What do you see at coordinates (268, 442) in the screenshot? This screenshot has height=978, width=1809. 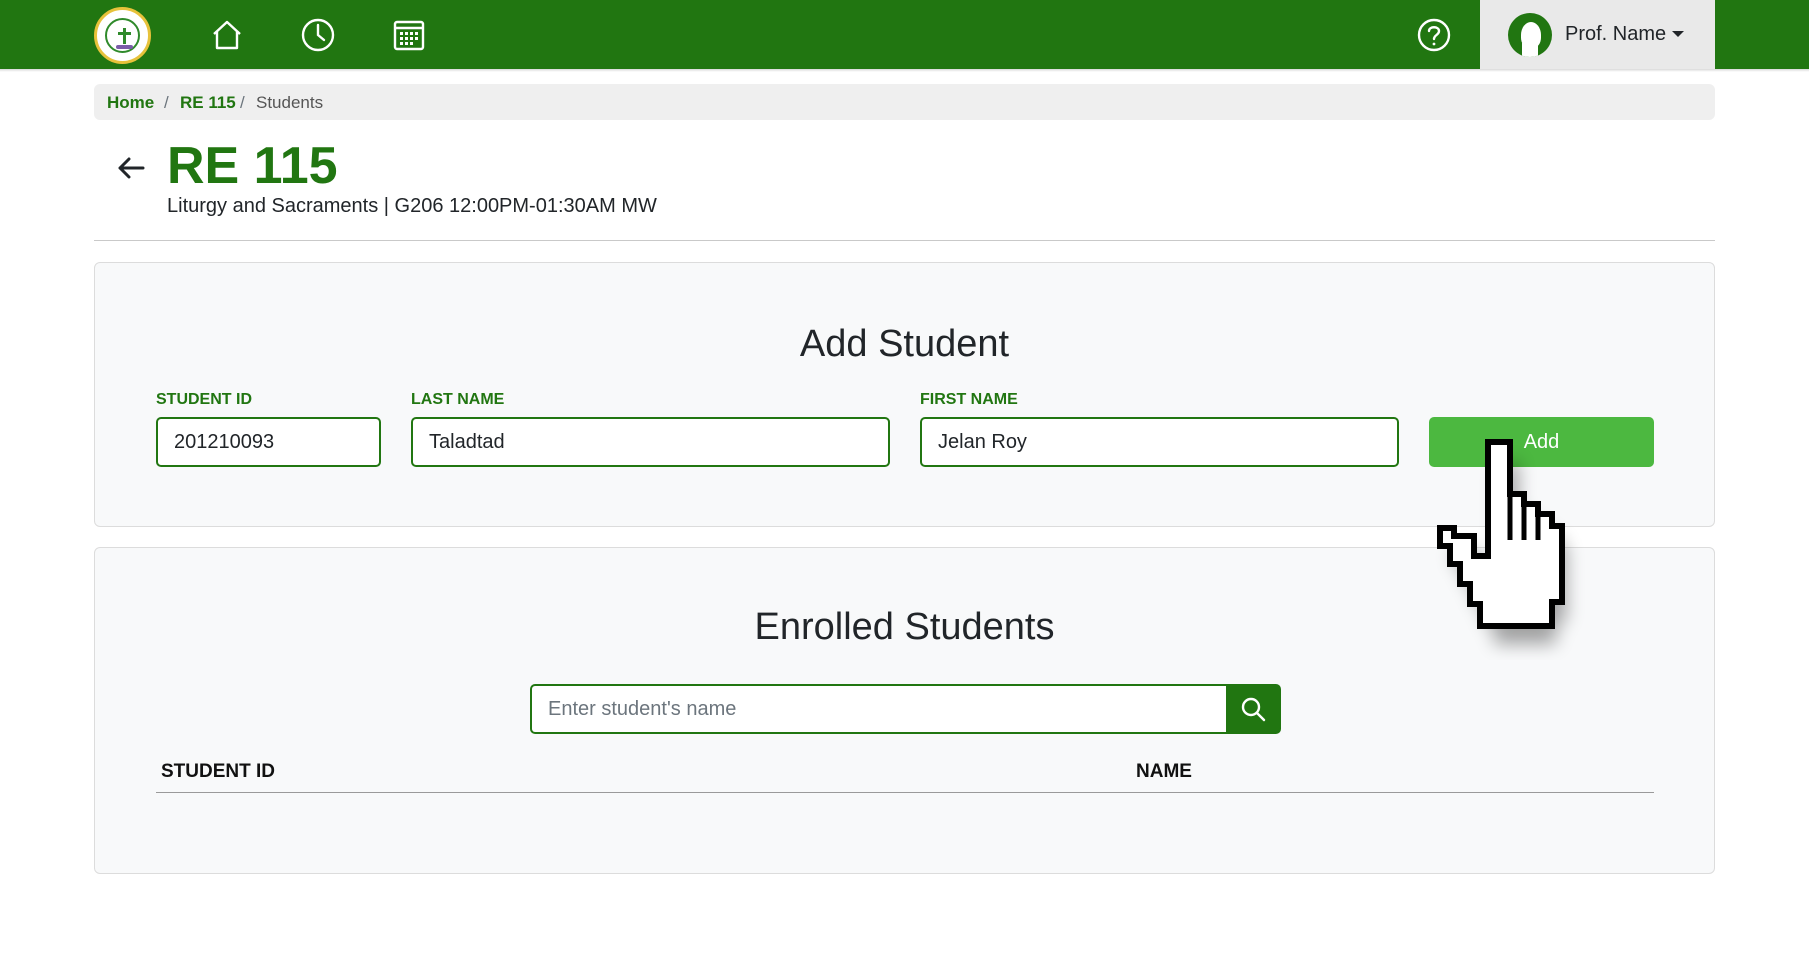 I see `student-id-field` at bounding box center [268, 442].